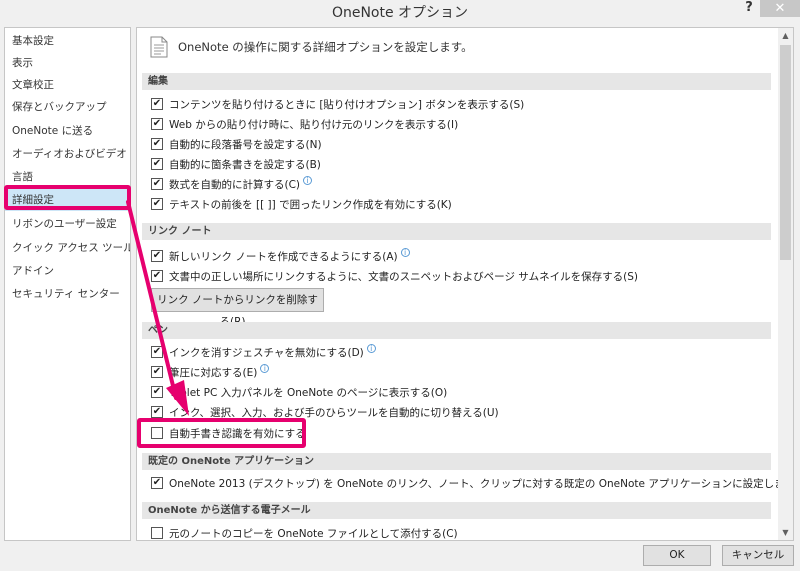 This screenshot has height=571, width=800. Describe the element at coordinates (758, 555) in the screenshot. I see `cancel-button: キャンセル` at that location.